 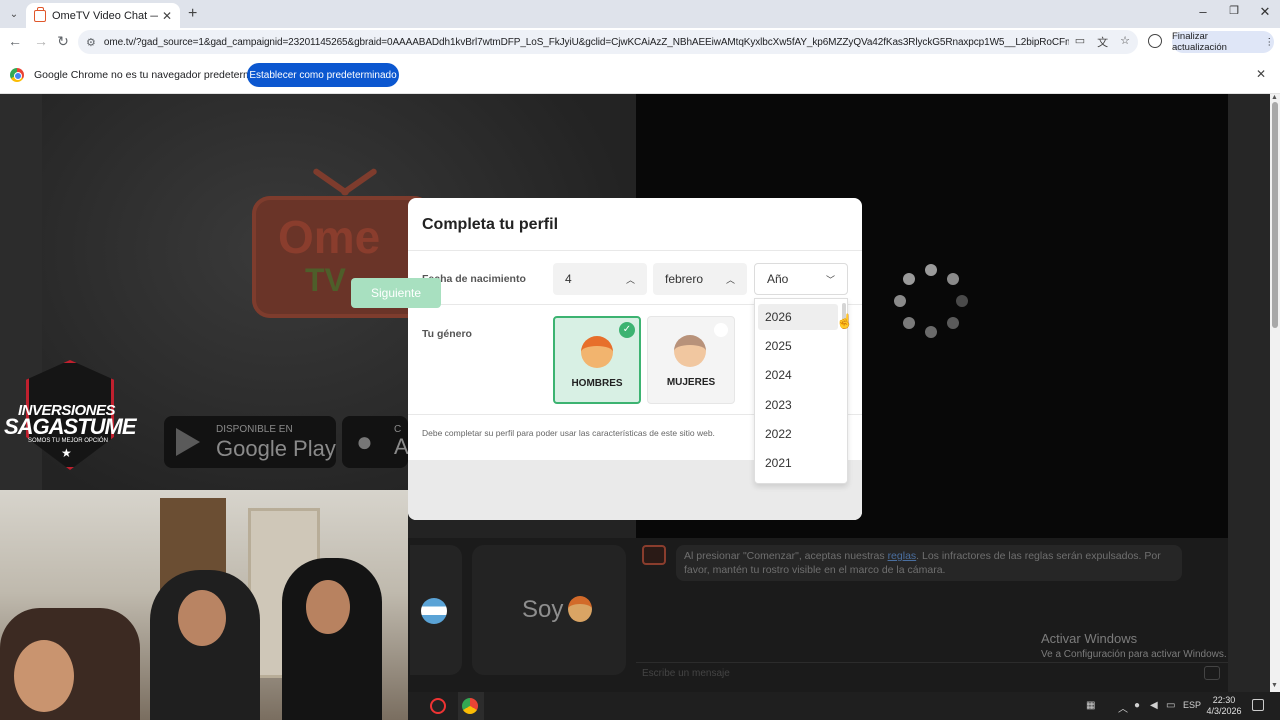 What do you see at coordinates (17, 75) in the screenshot?
I see `chrome-logo-icon` at bounding box center [17, 75].